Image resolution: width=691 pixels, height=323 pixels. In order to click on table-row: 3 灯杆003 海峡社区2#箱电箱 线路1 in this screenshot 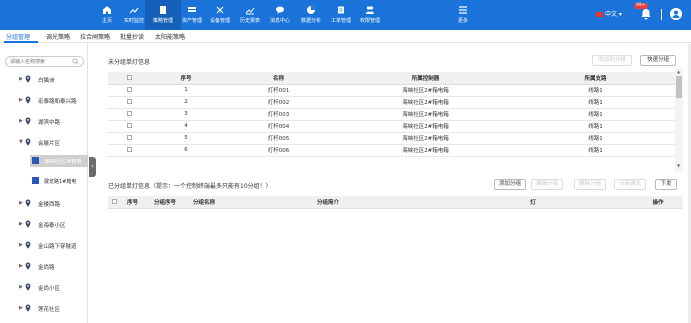, I will do `click(391, 114)`.